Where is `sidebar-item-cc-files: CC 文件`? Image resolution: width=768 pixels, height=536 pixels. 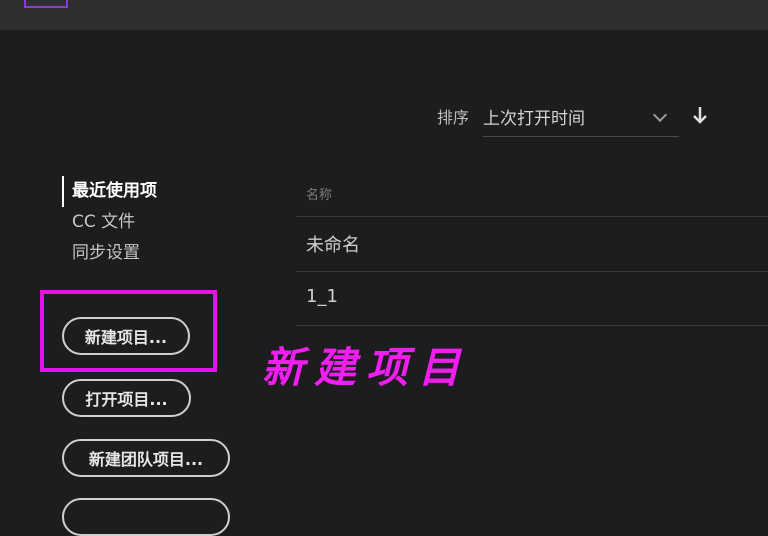
sidebar-item-cc-files: CC 文件 is located at coordinates (109, 222).